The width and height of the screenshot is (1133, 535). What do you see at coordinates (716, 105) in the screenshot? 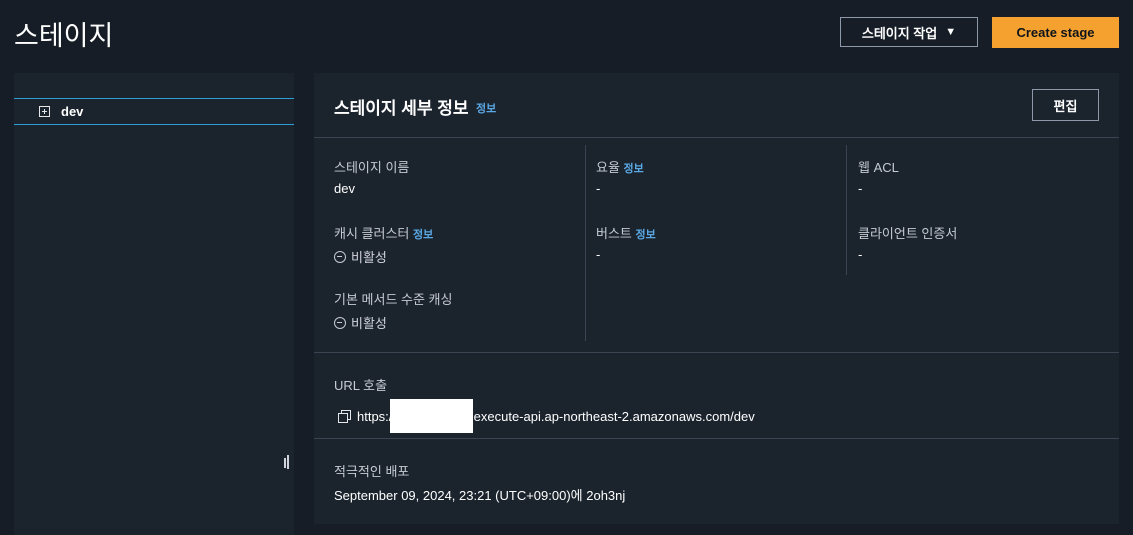
I see `details-header: 스테이지 세부 정보 정보 편집` at bounding box center [716, 105].